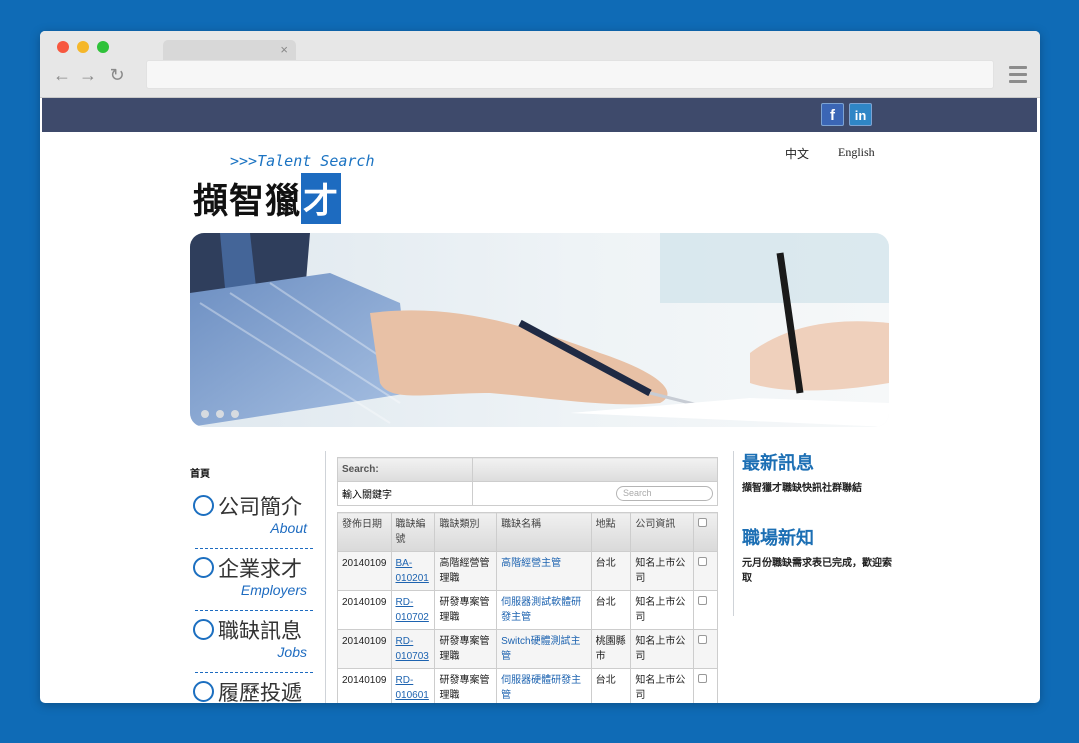 The image size is (1079, 743). Describe the element at coordinates (544, 649) in the screenshot. I see `job-title-link: Switch硬體測試主管` at that location.